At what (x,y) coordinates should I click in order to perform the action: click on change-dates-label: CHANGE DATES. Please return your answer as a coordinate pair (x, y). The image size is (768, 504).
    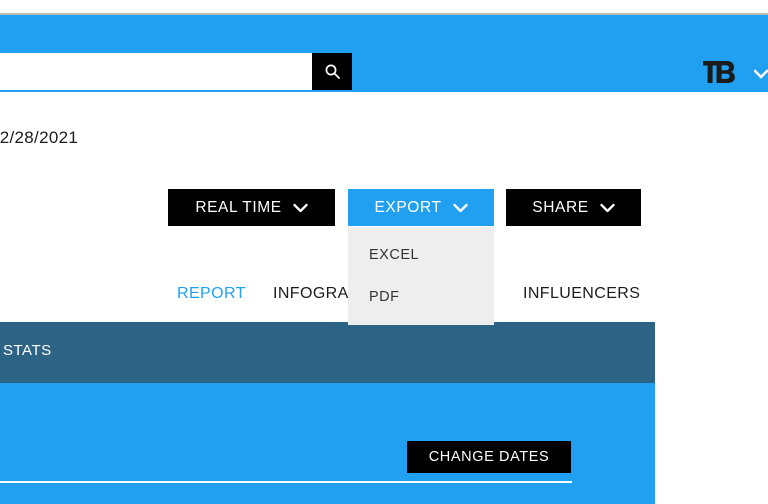
    Looking at the image, I should click on (489, 457).